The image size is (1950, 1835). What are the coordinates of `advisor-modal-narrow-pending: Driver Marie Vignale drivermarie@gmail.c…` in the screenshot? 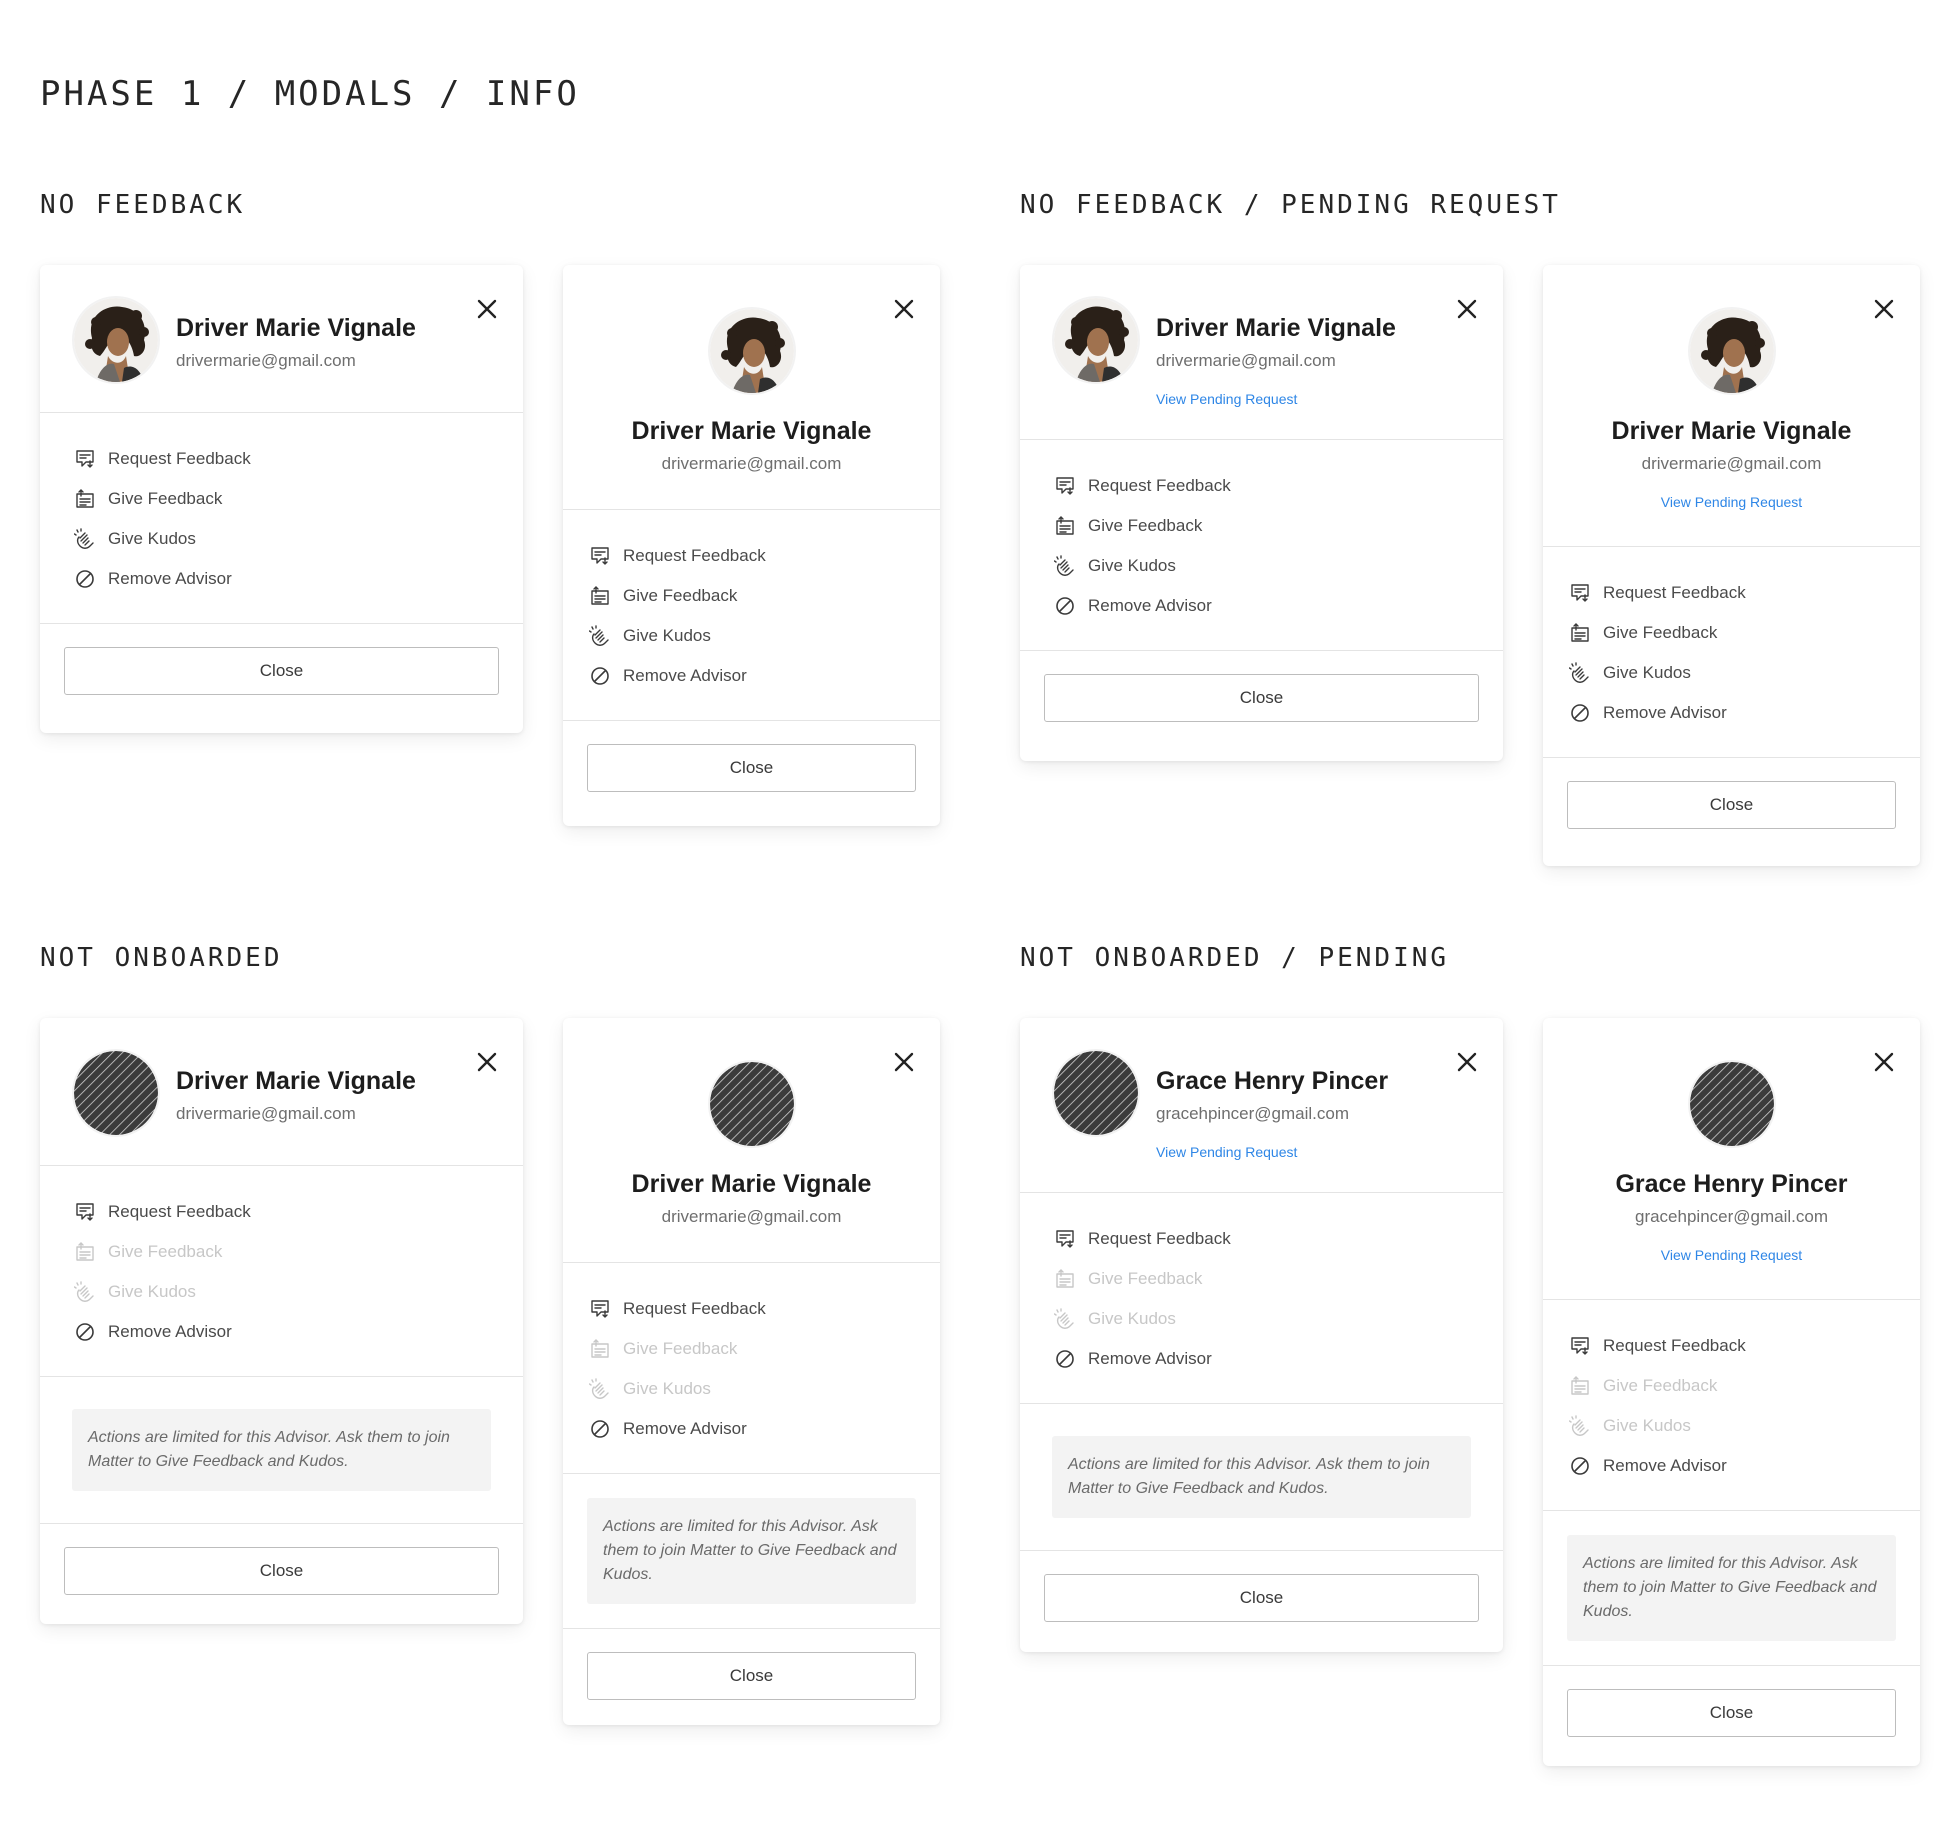 It's located at (1731, 565).